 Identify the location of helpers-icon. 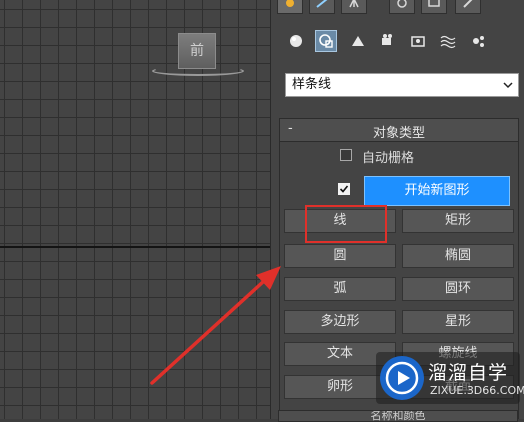
(418, 41).